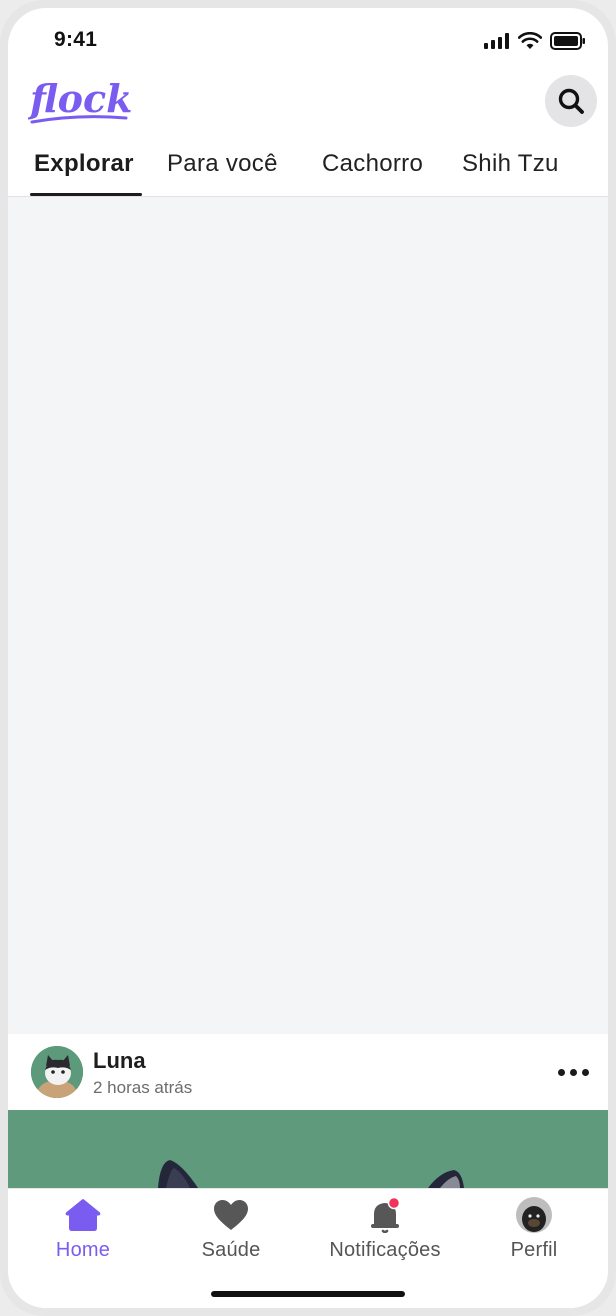 This screenshot has width=616, height=1316. What do you see at coordinates (80, 98) in the screenshot?
I see `logo-text: flockr` at bounding box center [80, 98].